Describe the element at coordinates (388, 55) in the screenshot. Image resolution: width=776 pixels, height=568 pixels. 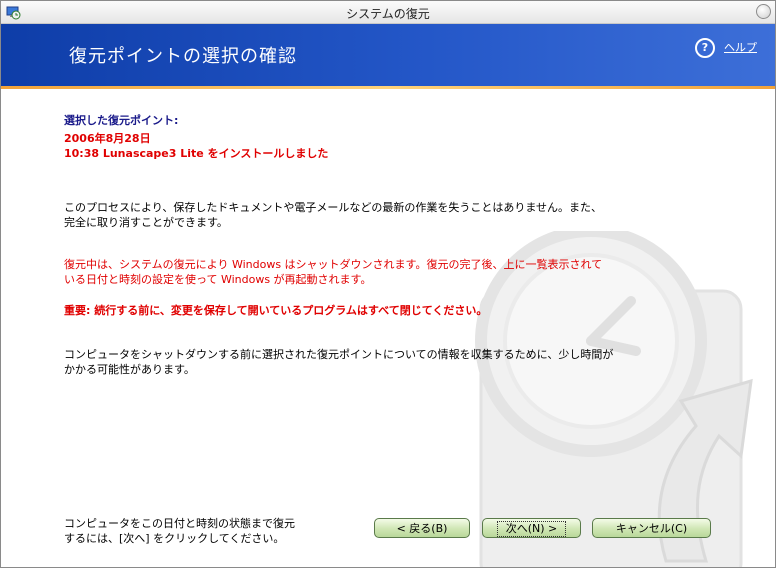
I see `header-banner: 復元ポイントの選択の確認 ? ヘルプ` at that location.